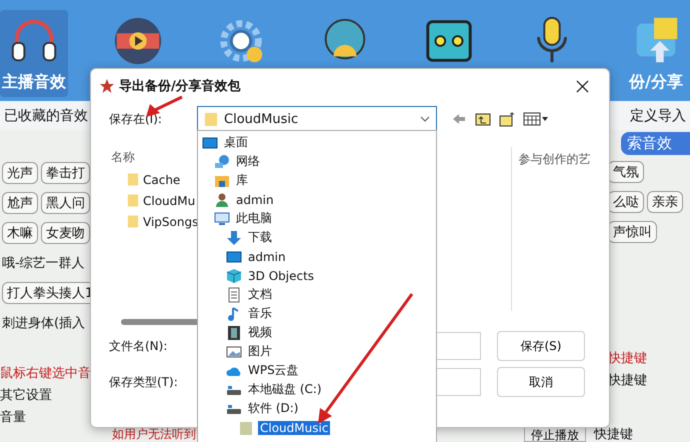 This screenshot has height=442, width=690. What do you see at coordinates (44, 323) in the screenshot?
I see `sound-item: 刺进身体(插入` at bounding box center [44, 323].